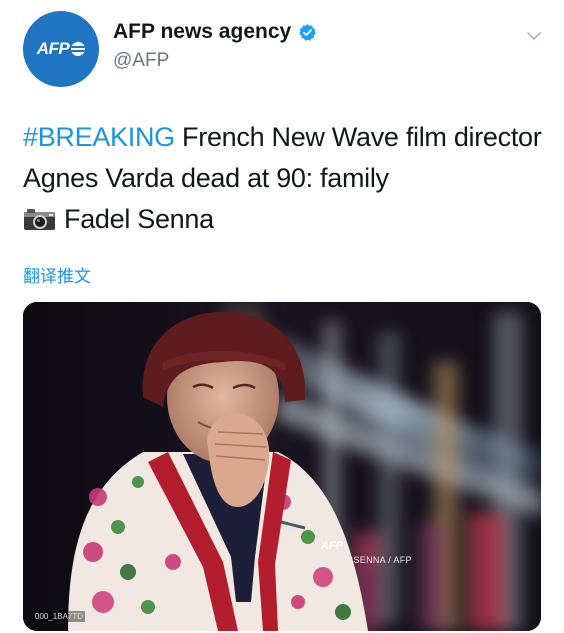 The height and width of the screenshot is (633, 564). I want to click on hashtag-link: #BREAKING, so click(99, 137).